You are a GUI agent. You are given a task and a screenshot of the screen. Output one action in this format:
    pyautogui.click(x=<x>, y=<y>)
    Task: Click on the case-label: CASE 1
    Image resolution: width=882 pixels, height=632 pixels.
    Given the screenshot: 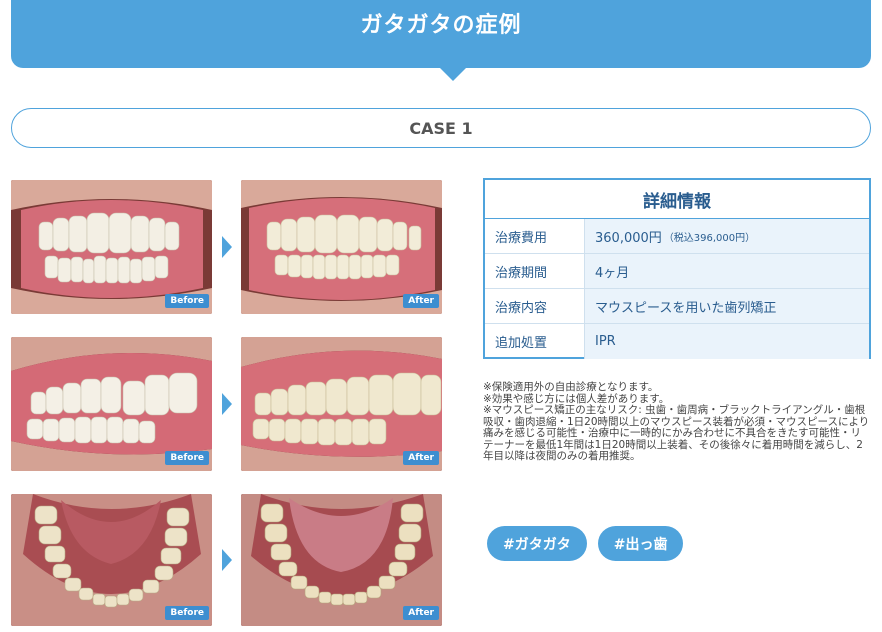 What is the action you would take?
    pyautogui.click(x=441, y=128)
    